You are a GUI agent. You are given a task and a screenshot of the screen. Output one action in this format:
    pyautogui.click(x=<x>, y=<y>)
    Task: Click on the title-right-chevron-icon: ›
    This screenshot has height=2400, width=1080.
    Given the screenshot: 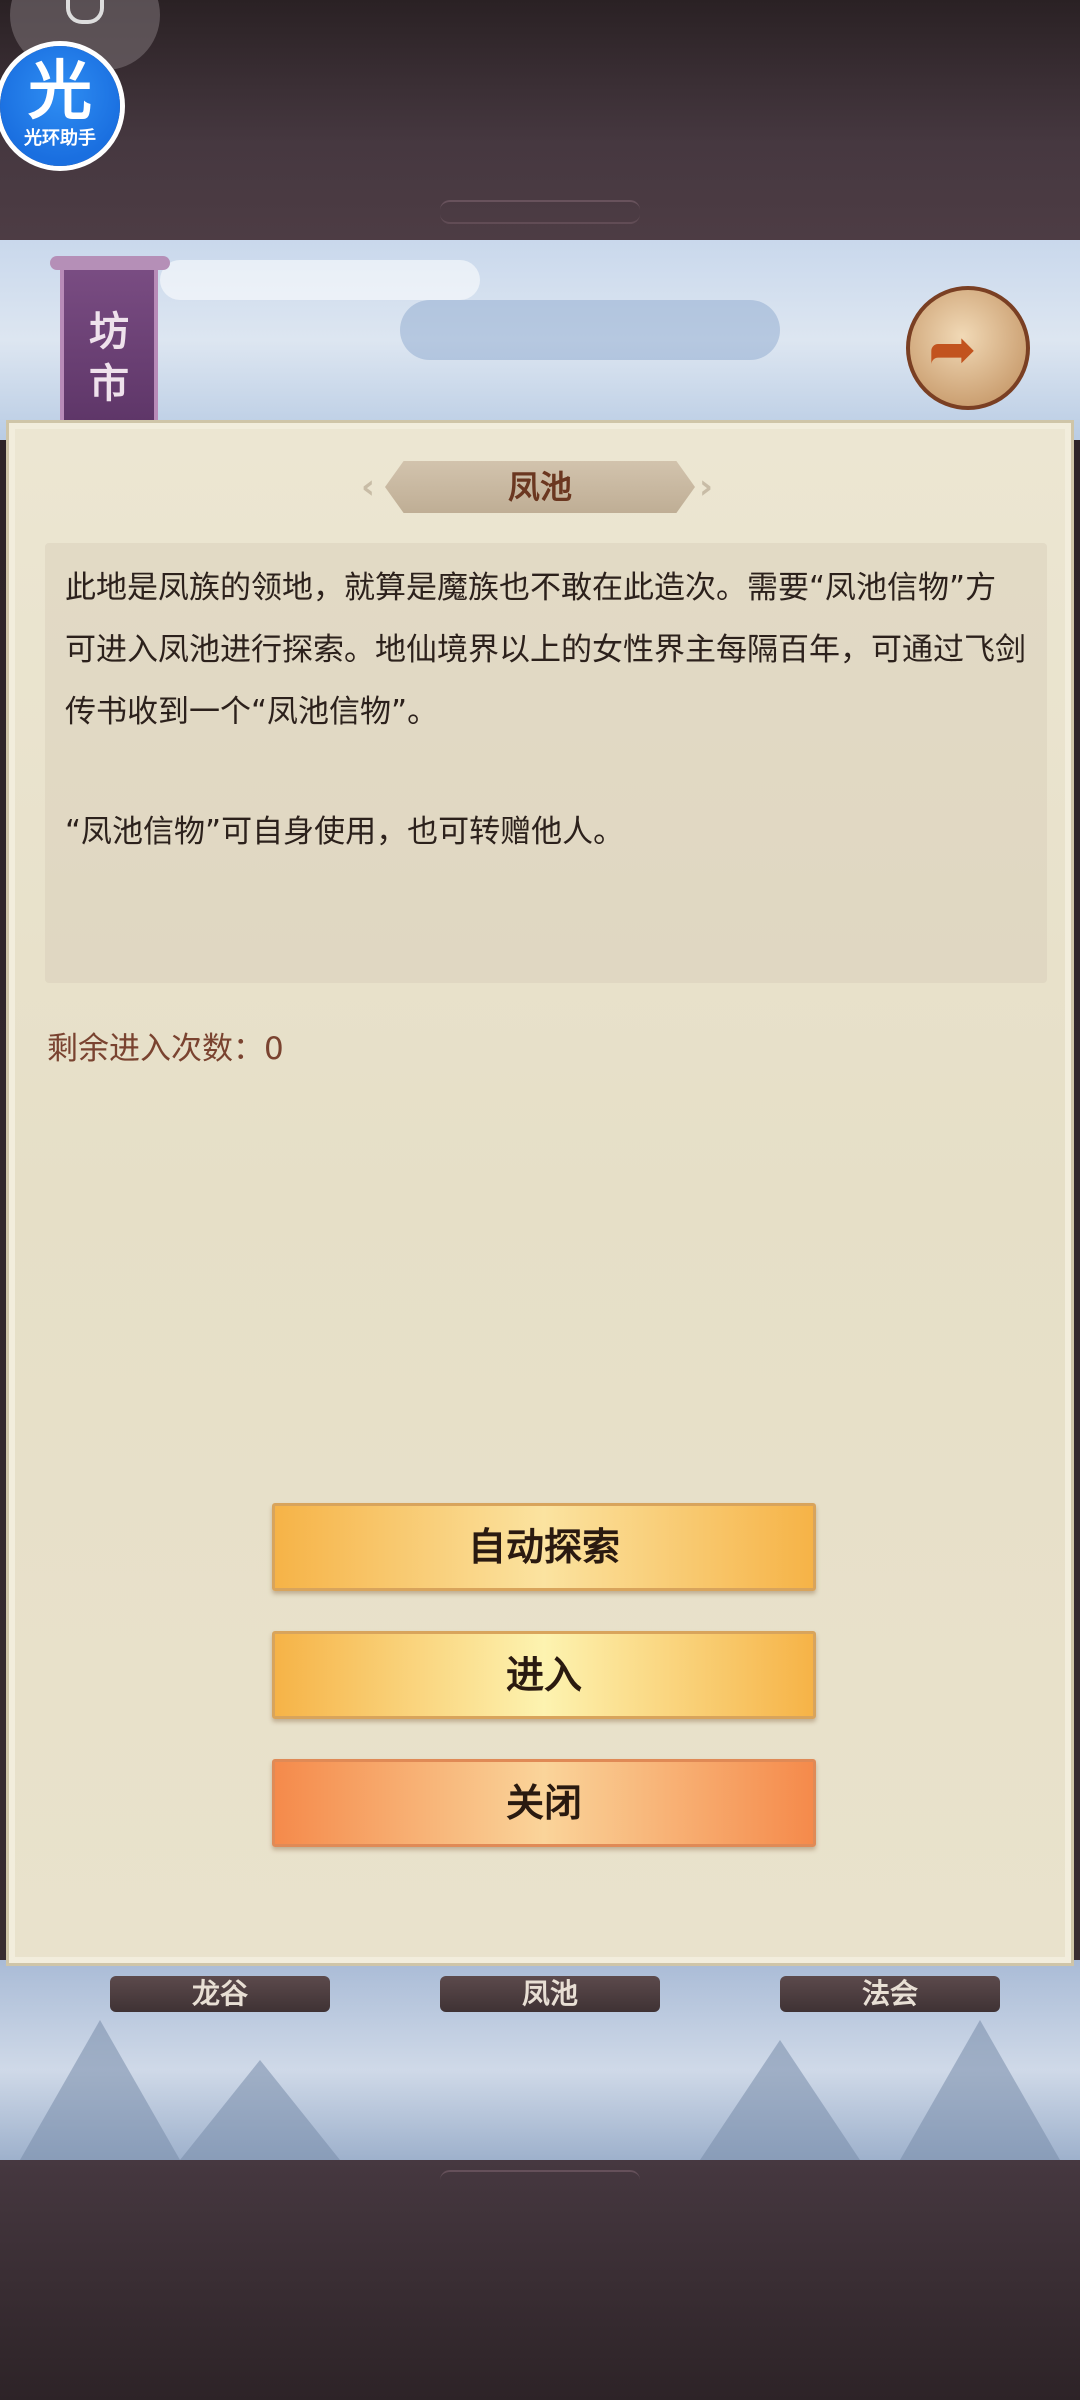 What is the action you would take?
    pyautogui.click(x=706, y=487)
    